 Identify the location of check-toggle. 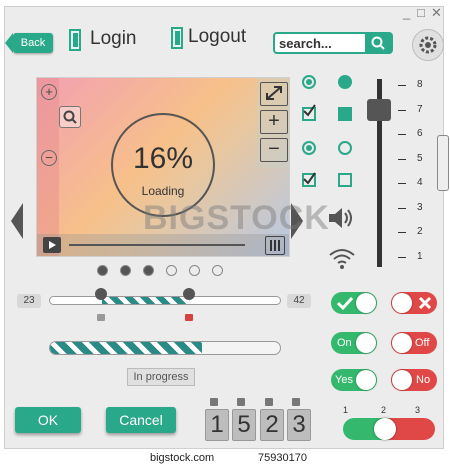
(354, 303).